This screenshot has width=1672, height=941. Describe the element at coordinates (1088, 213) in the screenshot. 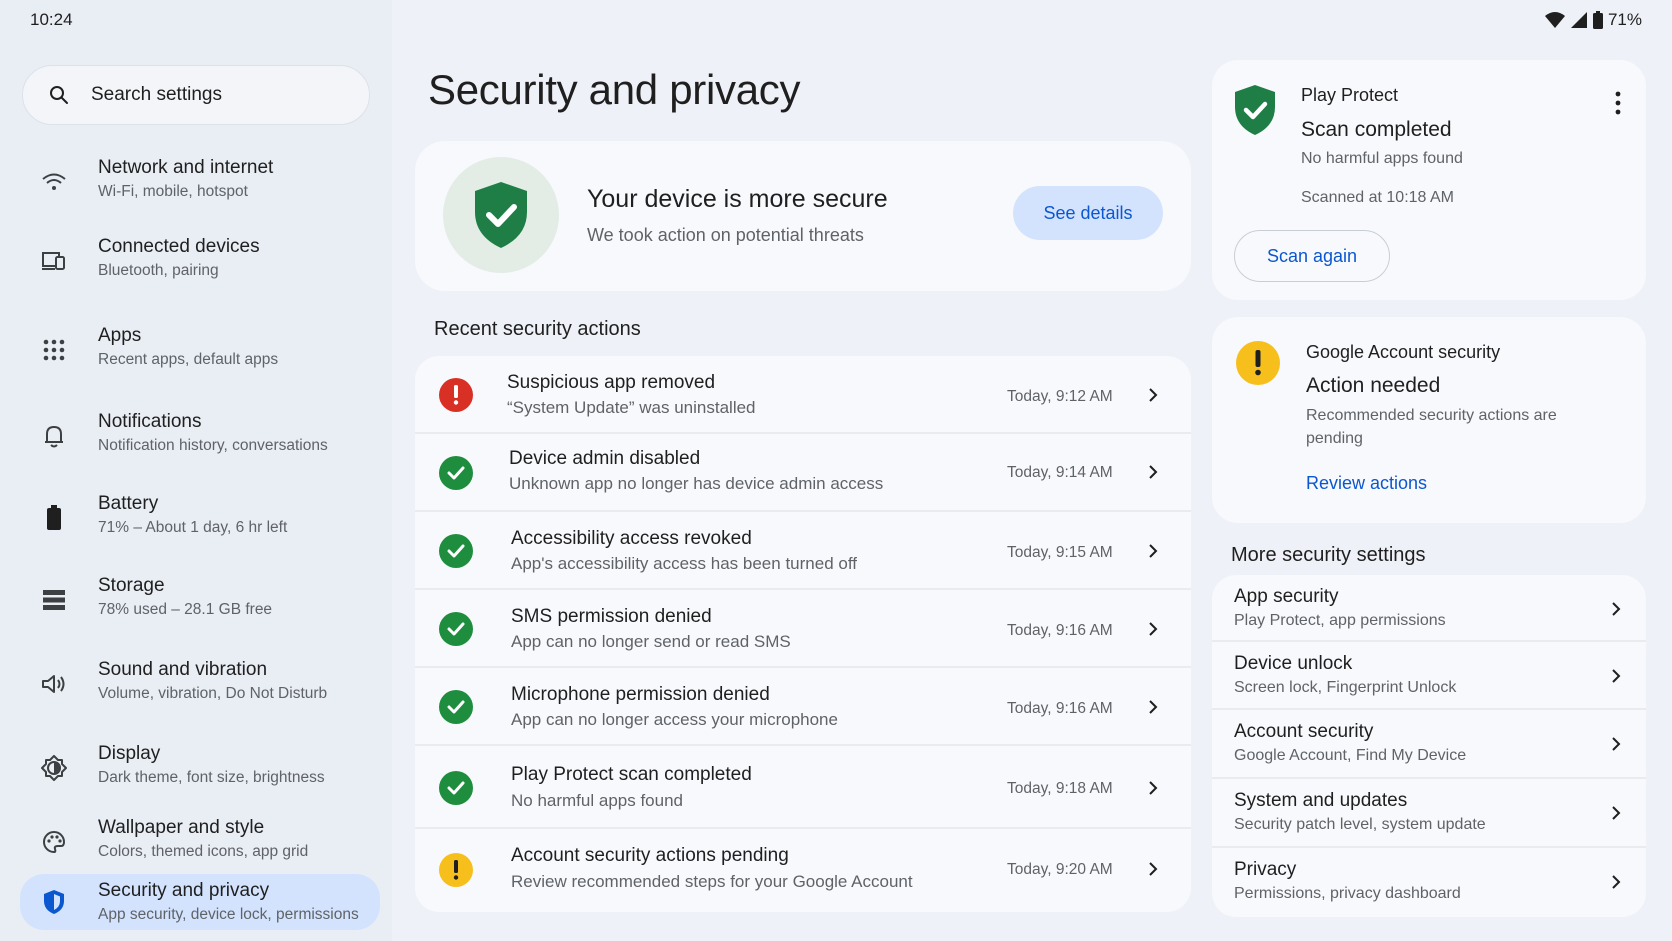

I see `see-details-button: See details` at that location.